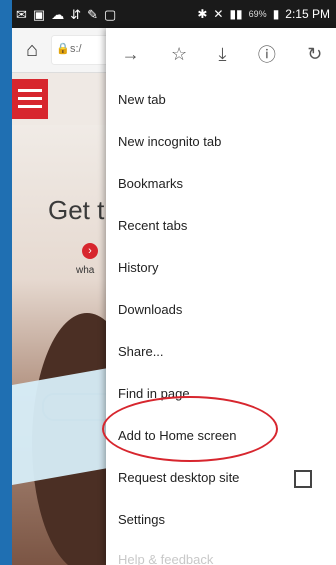 Image resolution: width=336 pixels, height=565 pixels. What do you see at coordinates (32, 50) in the screenshot?
I see `home-icon: ⌂` at bounding box center [32, 50].